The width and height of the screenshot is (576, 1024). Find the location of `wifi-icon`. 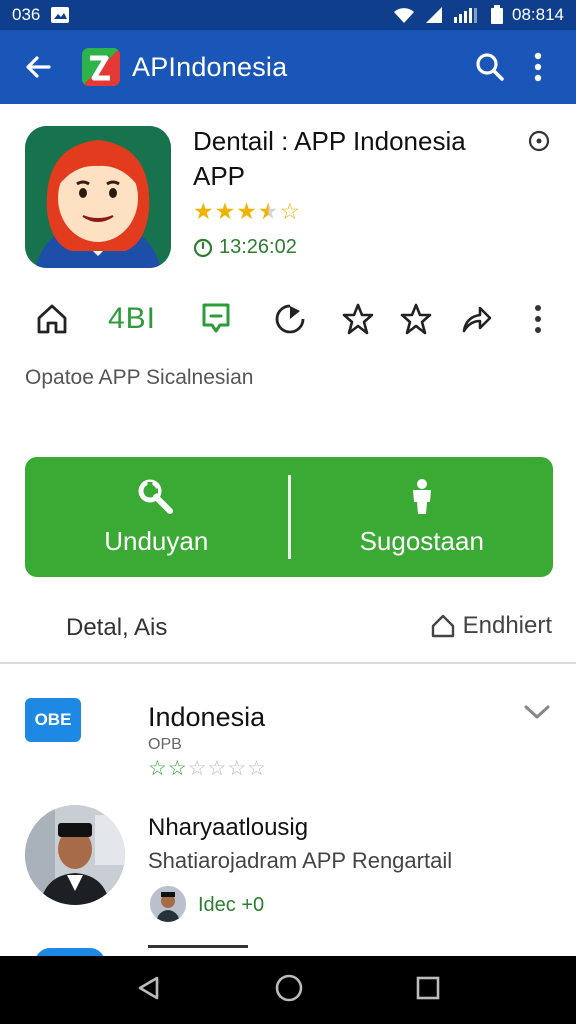

wifi-icon is located at coordinates (404, 15).